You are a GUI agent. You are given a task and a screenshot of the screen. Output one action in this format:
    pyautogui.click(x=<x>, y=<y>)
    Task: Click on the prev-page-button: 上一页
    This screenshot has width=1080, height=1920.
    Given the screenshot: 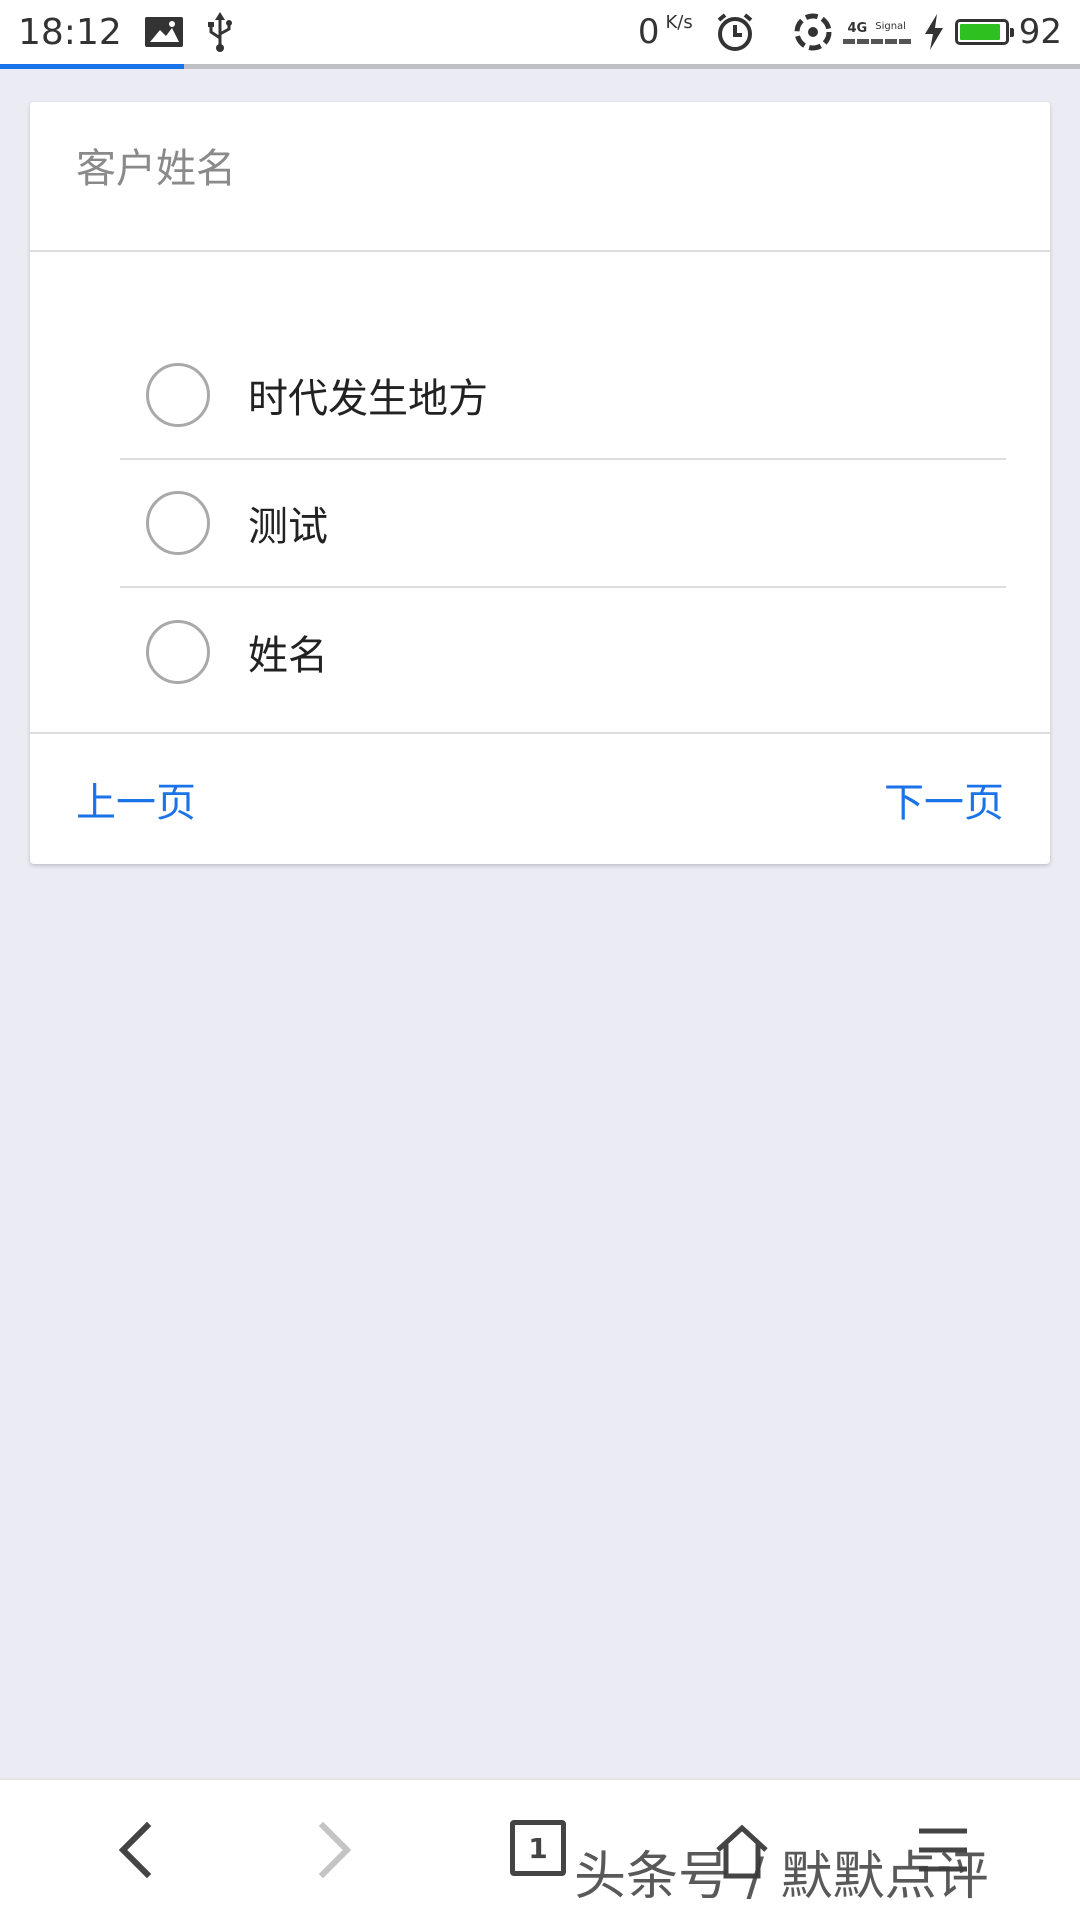 What is the action you would take?
    pyautogui.click(x=136, y=799)
    